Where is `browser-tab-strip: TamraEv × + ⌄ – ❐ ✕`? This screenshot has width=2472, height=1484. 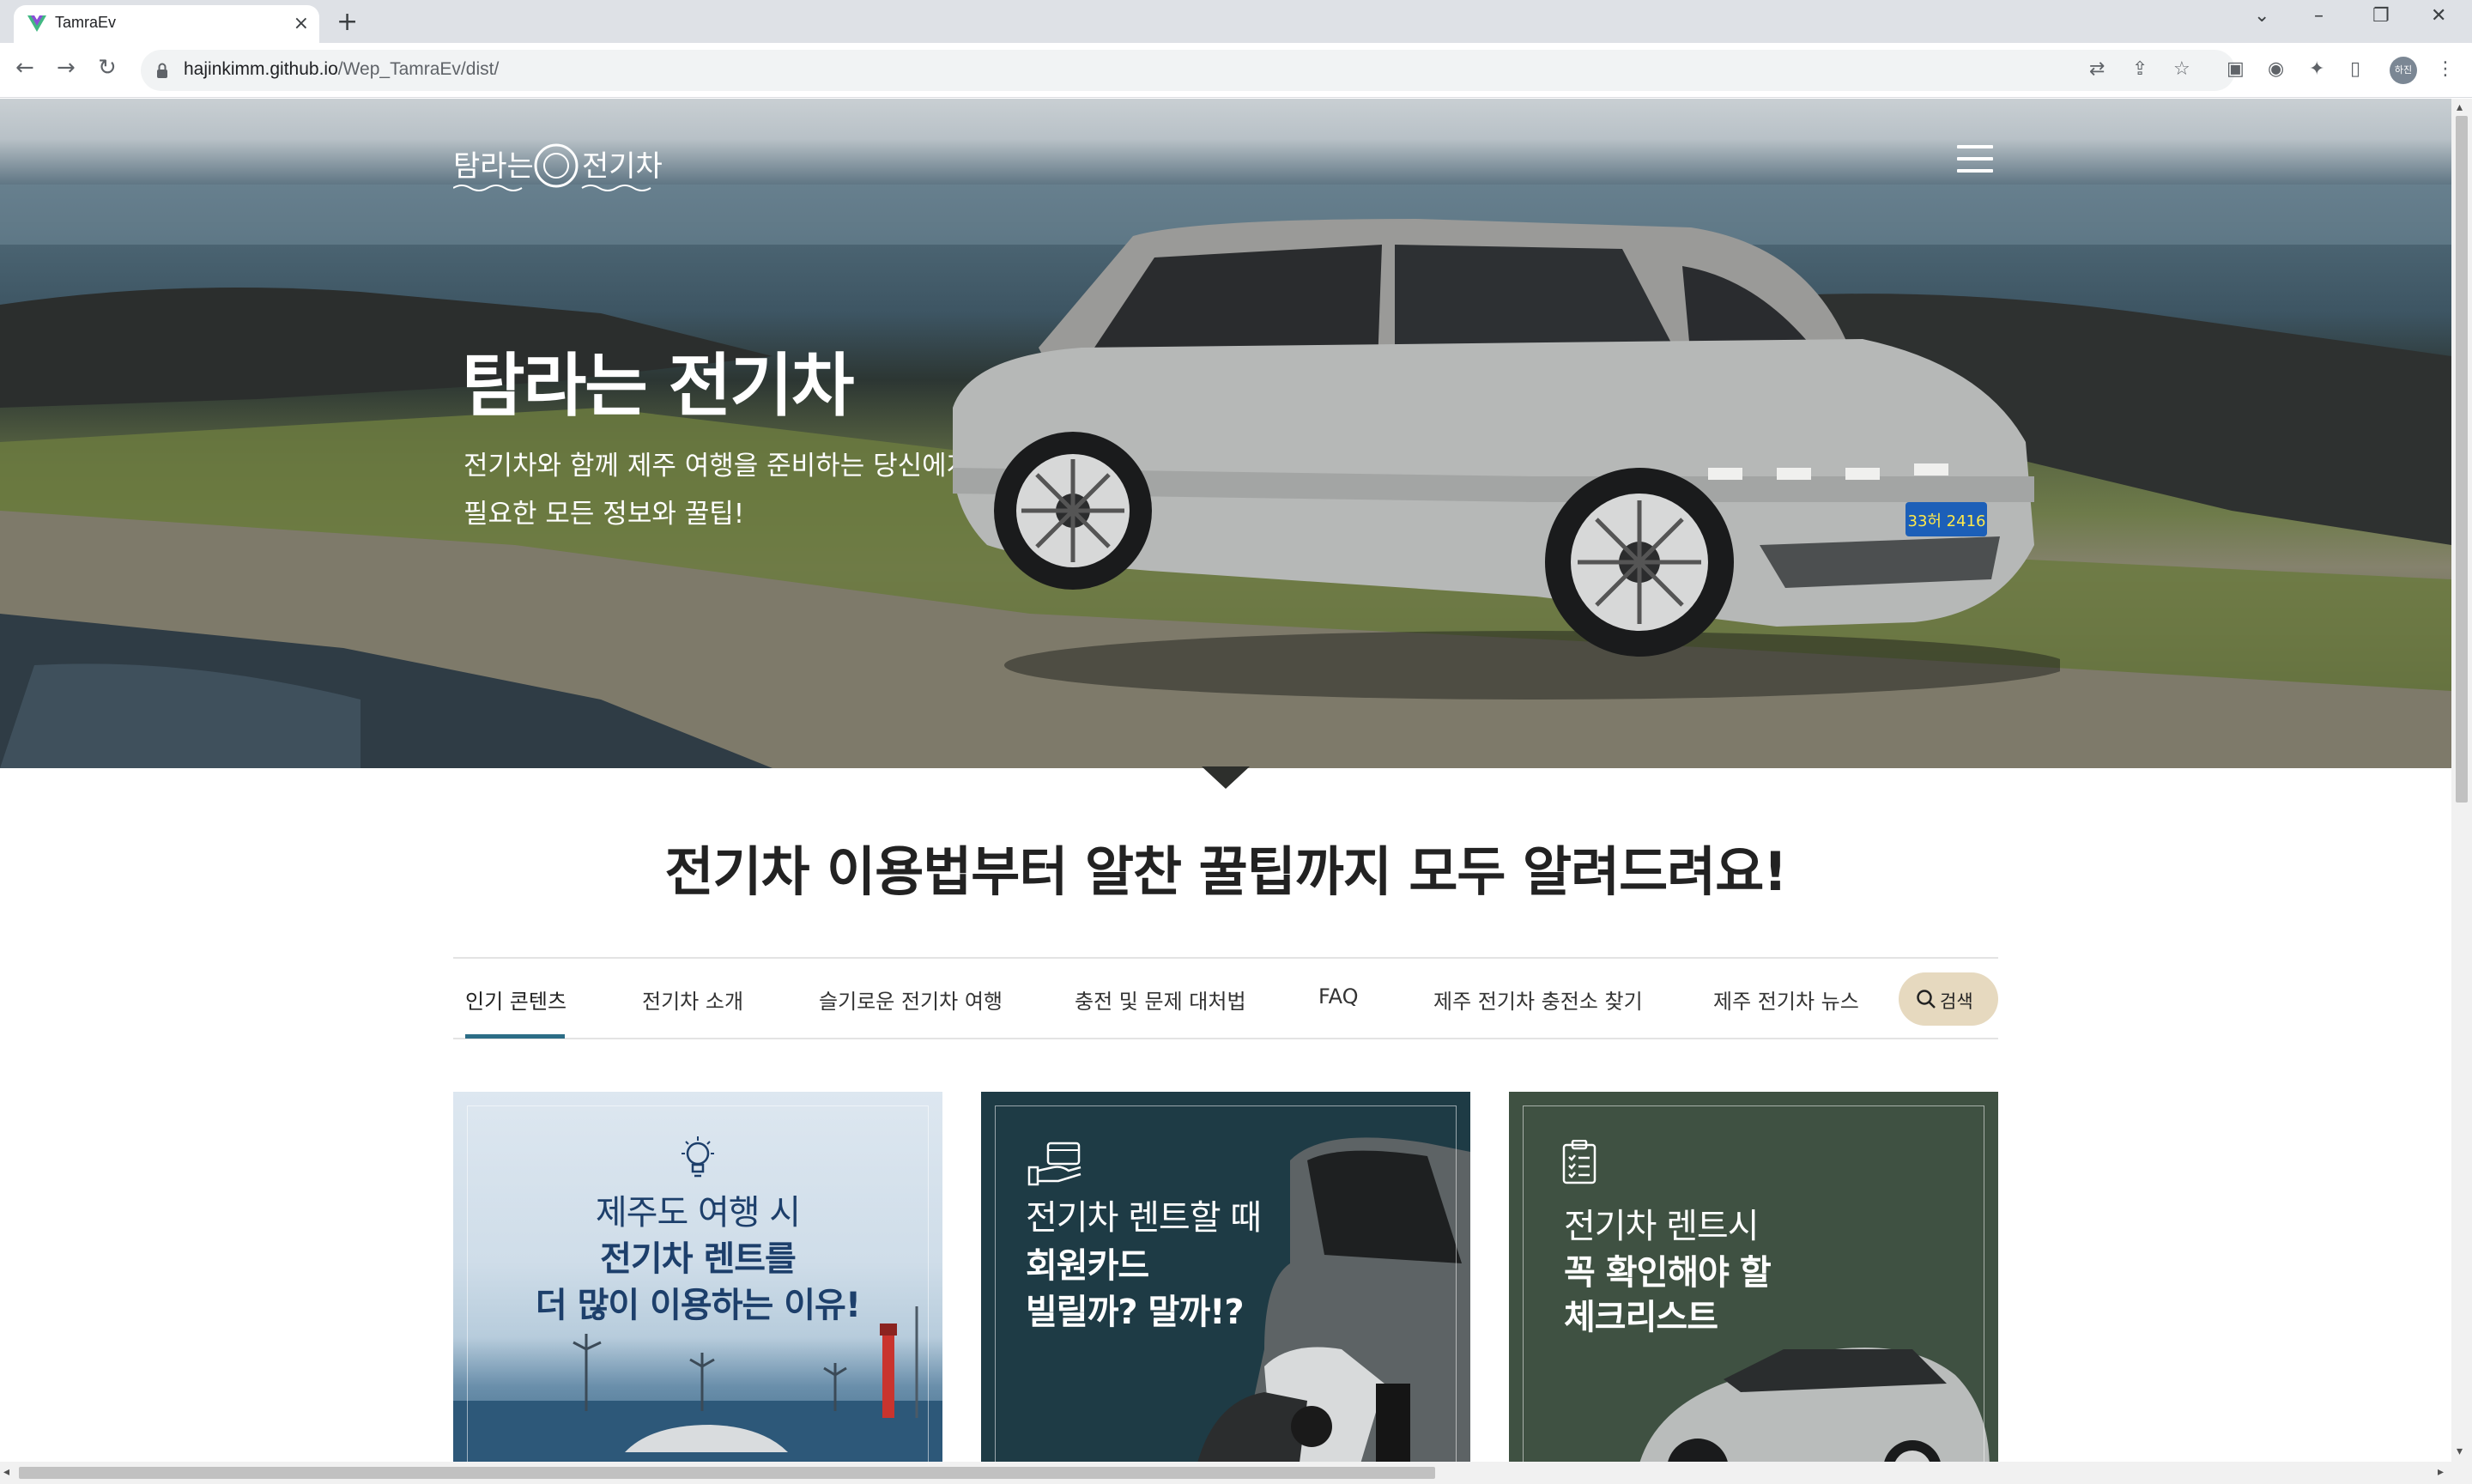 browser-tab-strip: TamraEv × + ⌄ – ❐ ✕ is located at coordinates (1236, 21).